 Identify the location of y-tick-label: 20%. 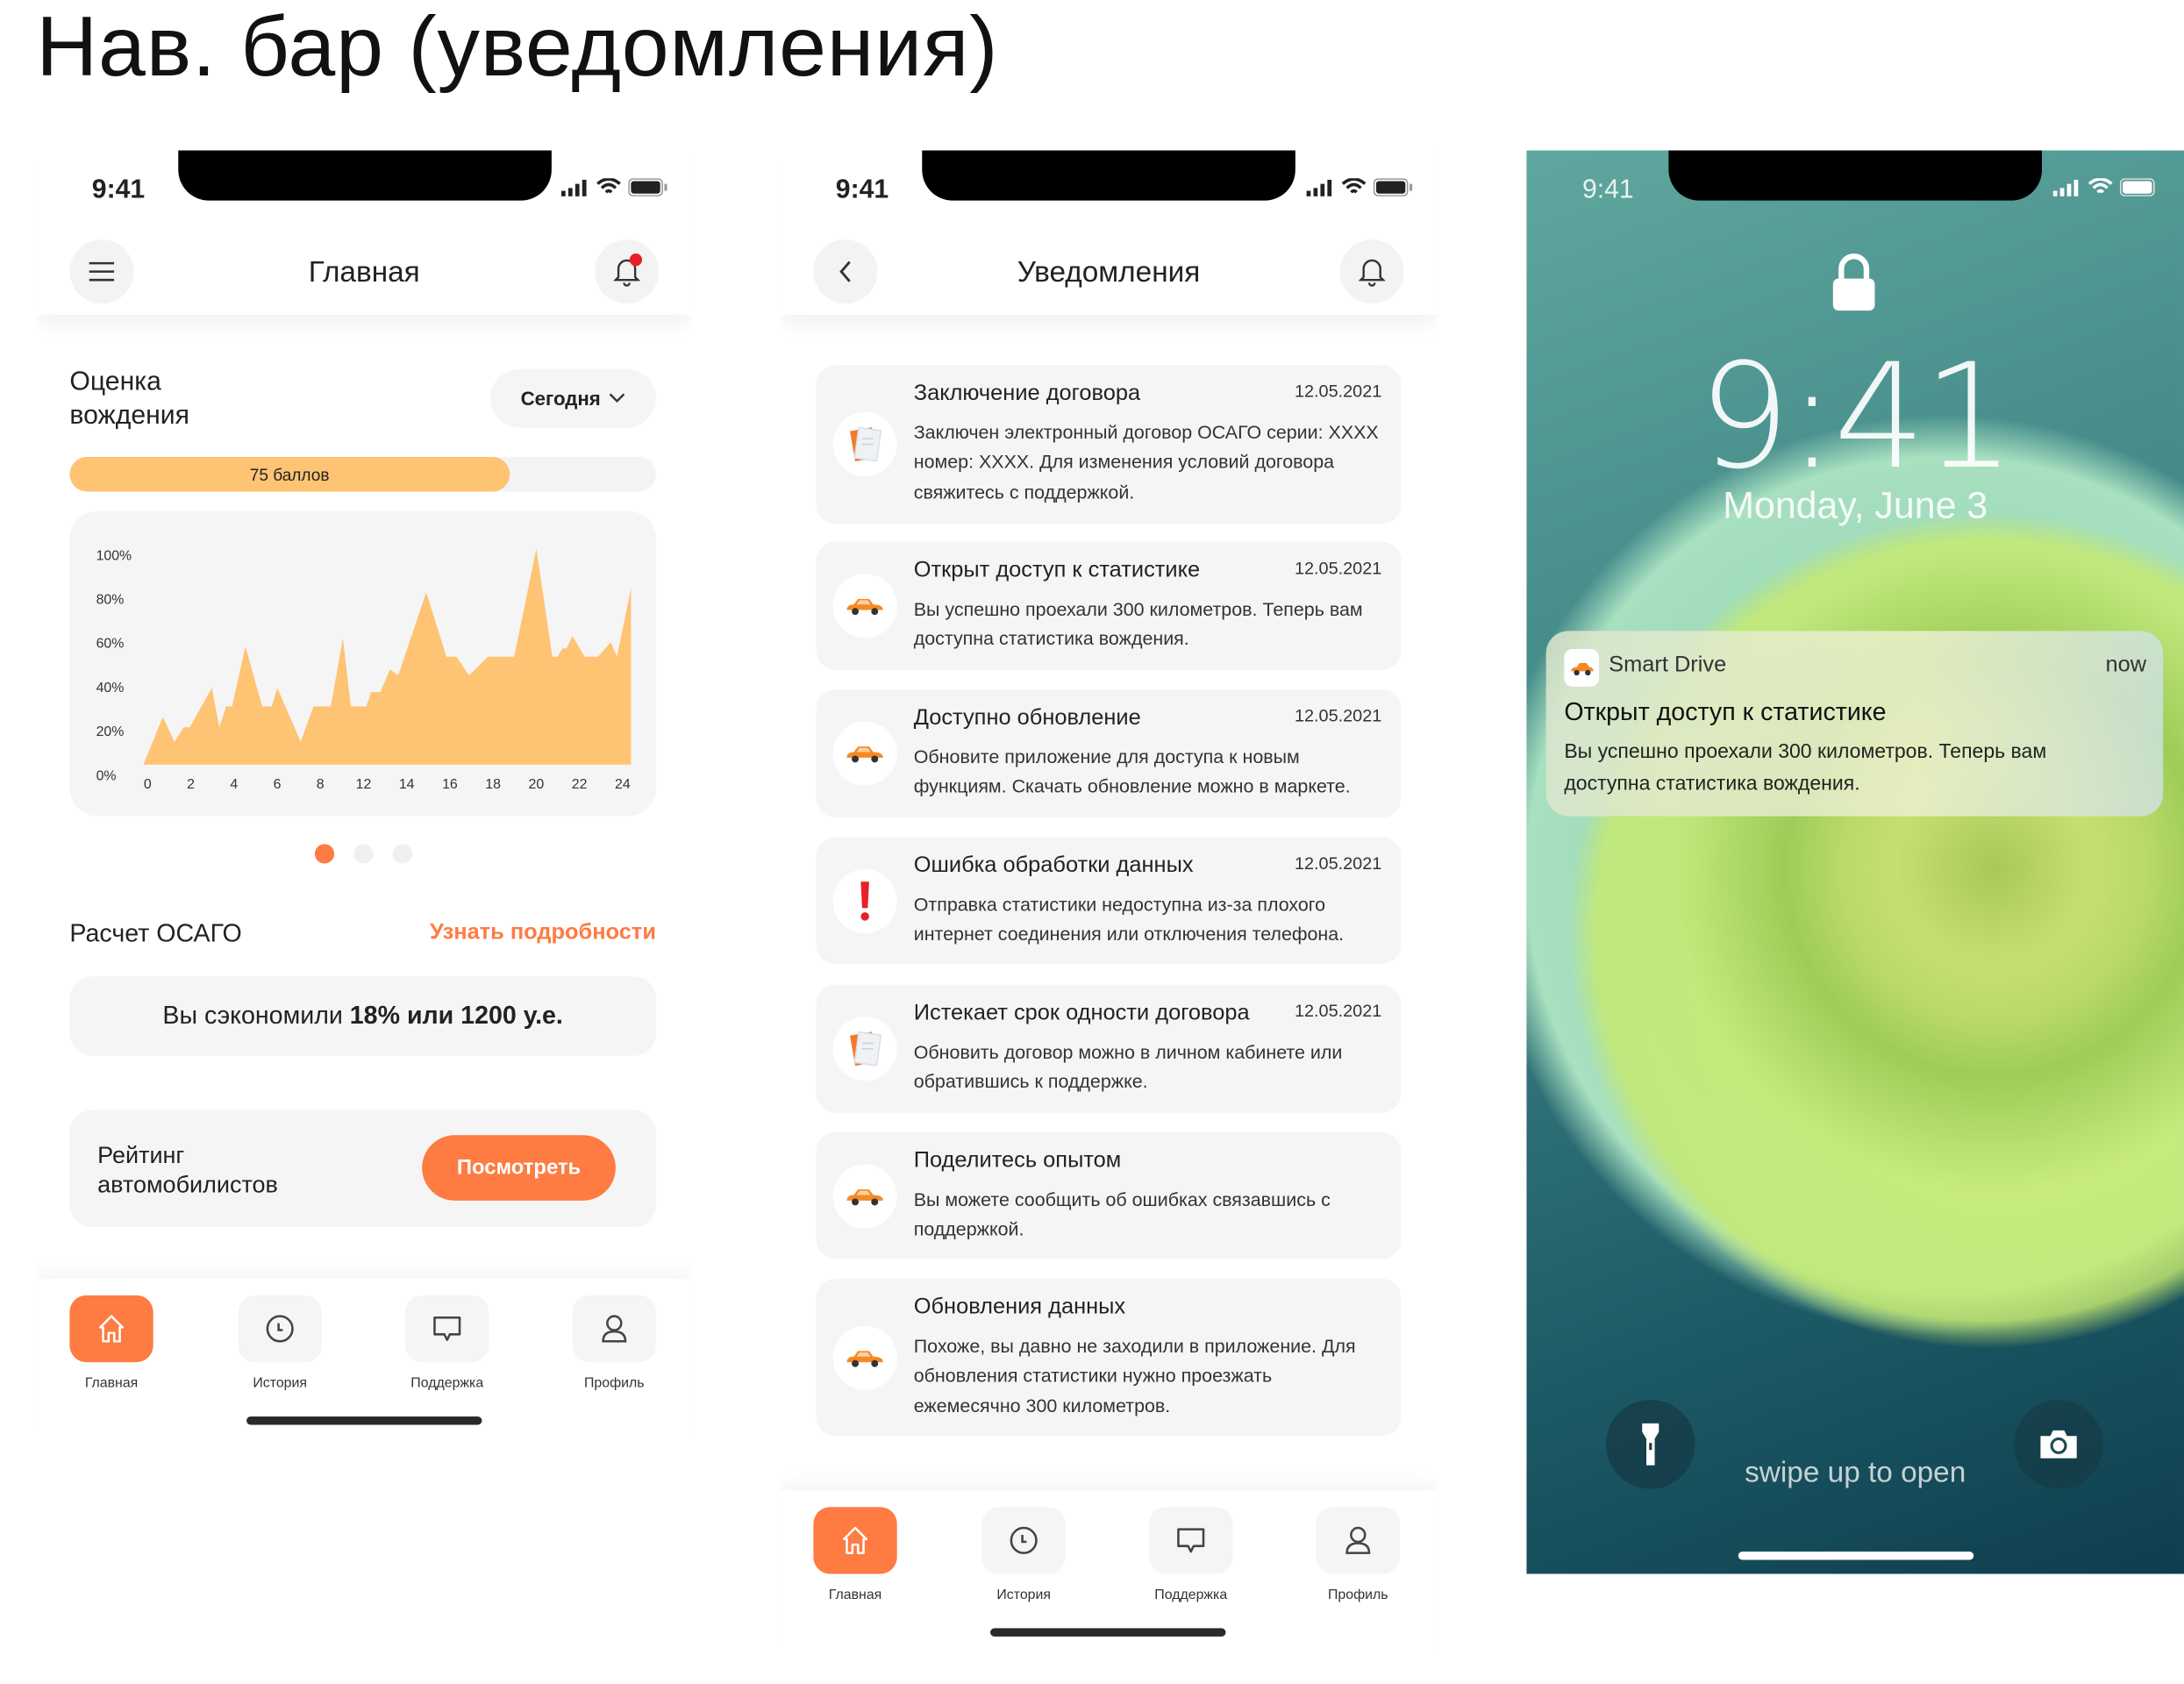
(110, 731).